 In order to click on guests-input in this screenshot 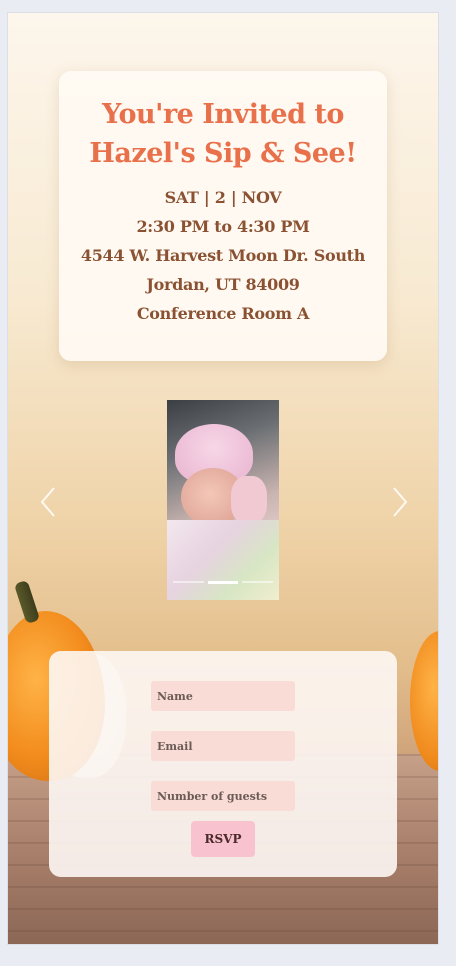, I will do `click(223, 796)`.